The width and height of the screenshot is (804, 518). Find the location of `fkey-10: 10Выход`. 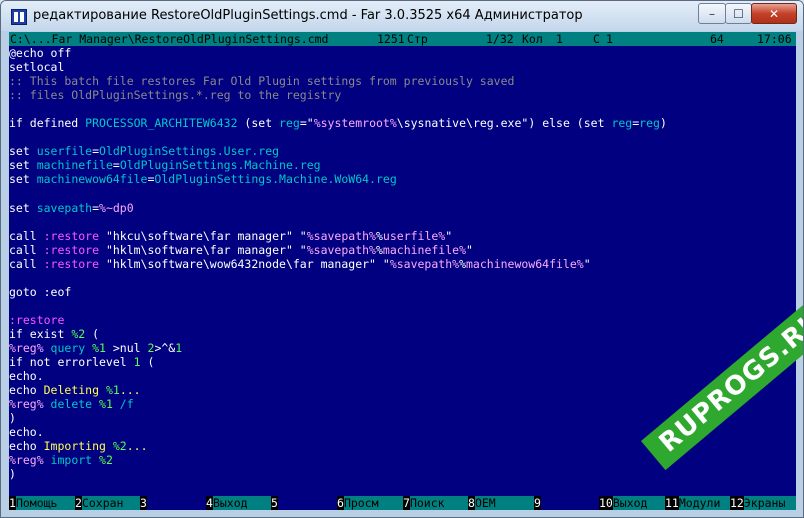

fkey-10: 10Выход is located at coordinates (632, 503).